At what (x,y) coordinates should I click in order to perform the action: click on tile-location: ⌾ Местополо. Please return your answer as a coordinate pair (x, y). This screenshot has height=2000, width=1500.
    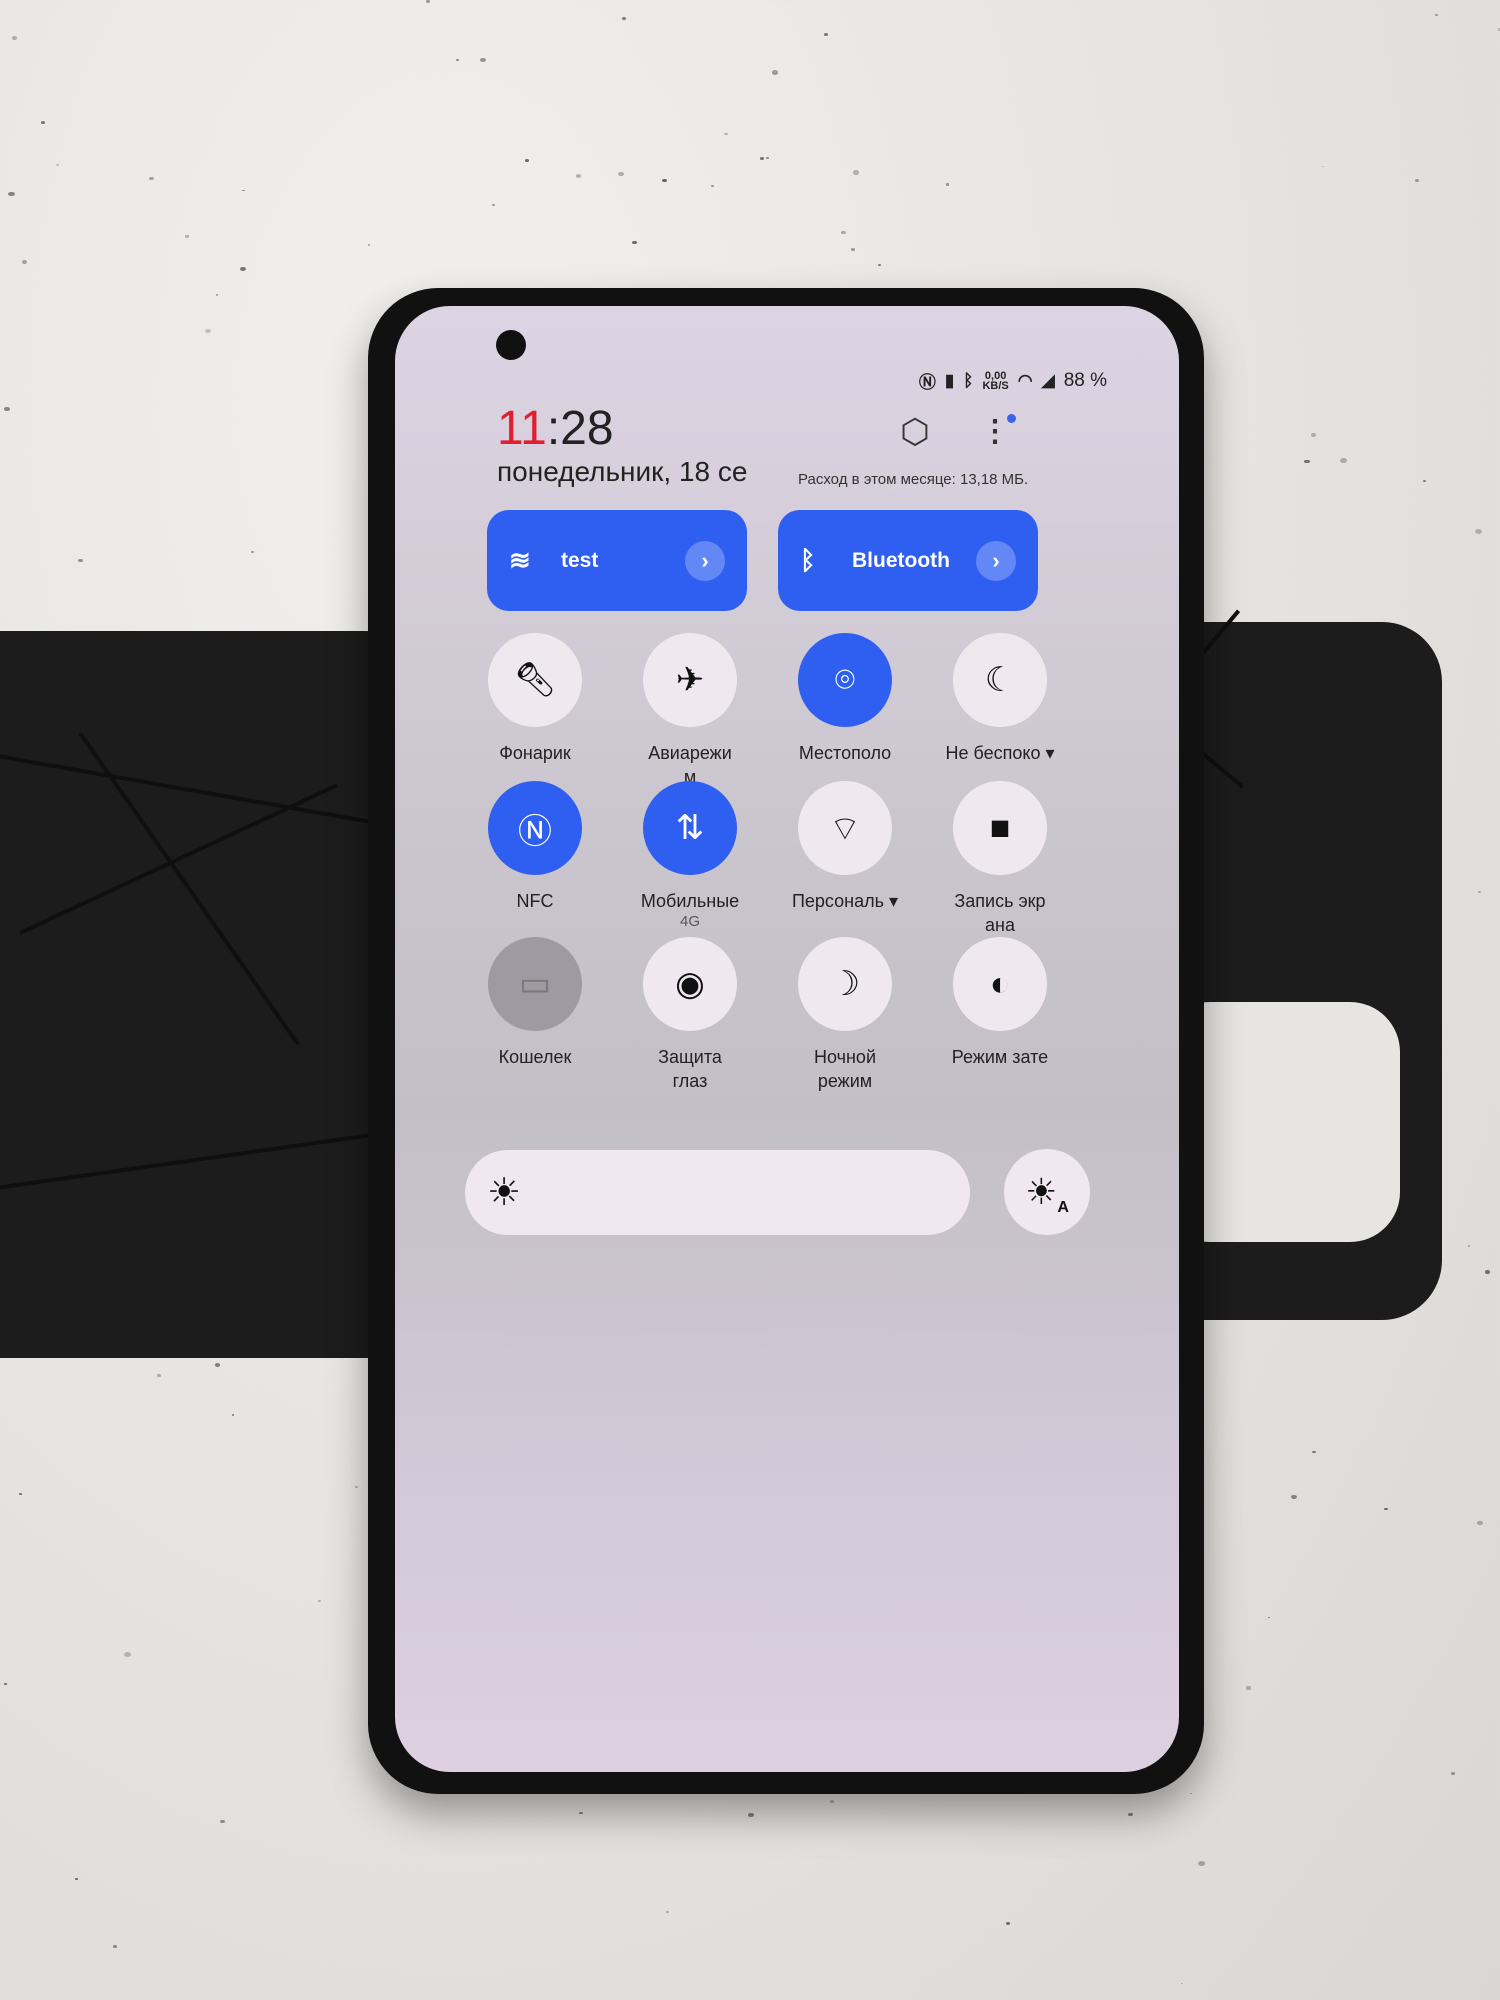
    Looking at the image, I should click on (845, 699).